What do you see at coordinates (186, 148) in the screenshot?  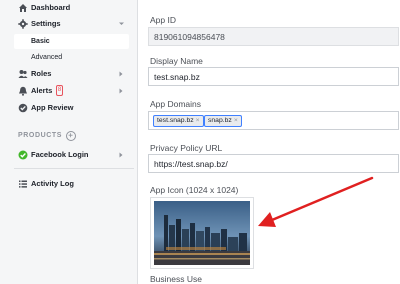 I see `privacy-url-label: Privacy Policy URL` at bounding box center [186, 148].